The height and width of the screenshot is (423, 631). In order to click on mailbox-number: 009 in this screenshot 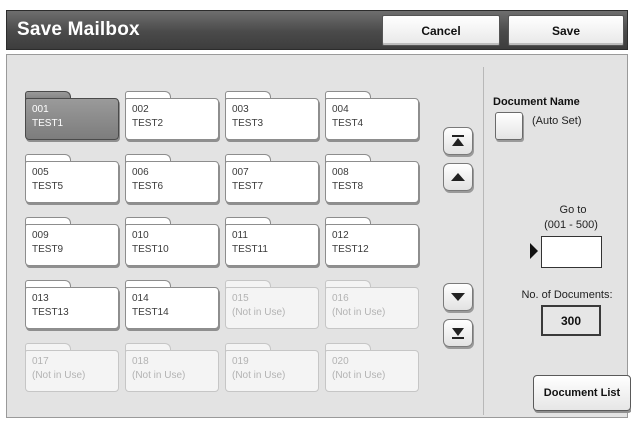, I will do `click(40, 235)`.